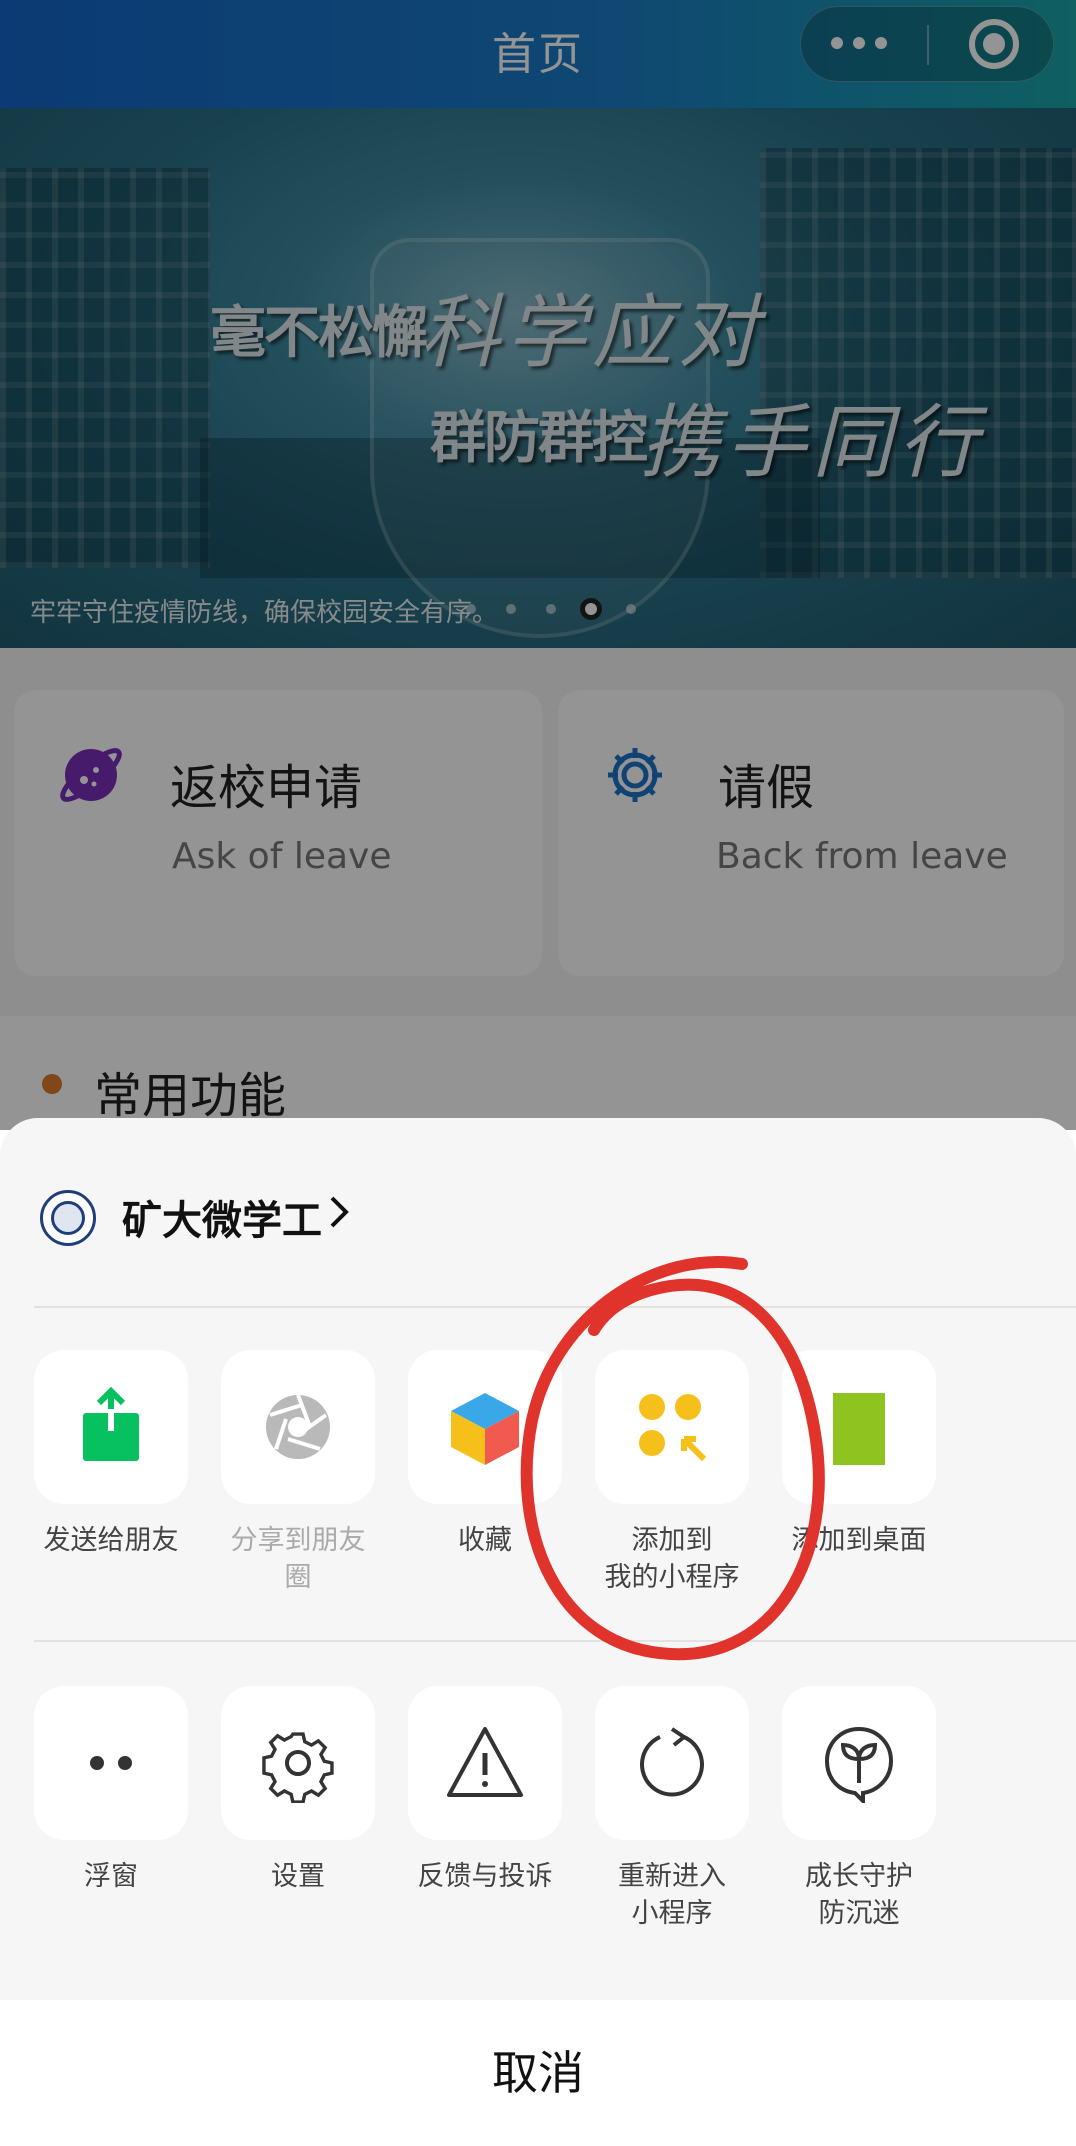 Image resolution: width=1076 pixels, height=2146 pixels. I want to click on sprout-icon, so click(859, 1763).